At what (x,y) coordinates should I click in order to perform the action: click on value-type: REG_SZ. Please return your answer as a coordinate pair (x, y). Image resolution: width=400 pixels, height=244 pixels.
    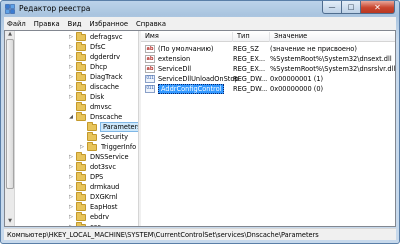
    Looking at the image, I should click on (246, 49).